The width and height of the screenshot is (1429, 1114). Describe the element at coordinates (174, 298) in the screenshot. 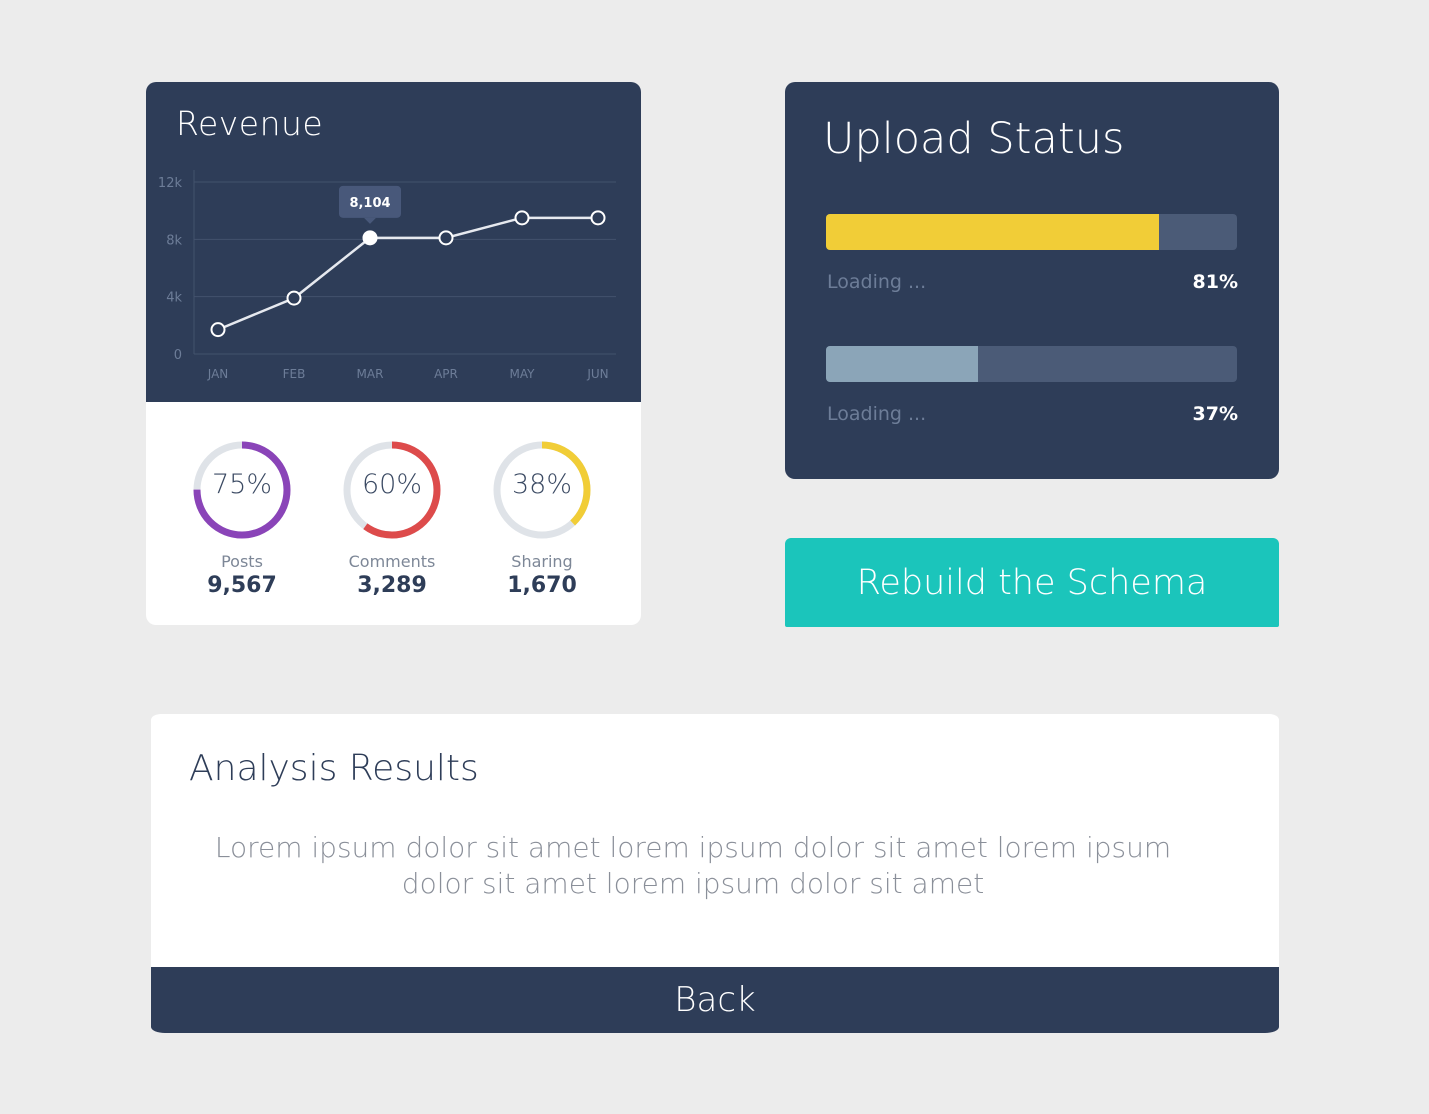

I see `y-tick-label: 4k` at that location.